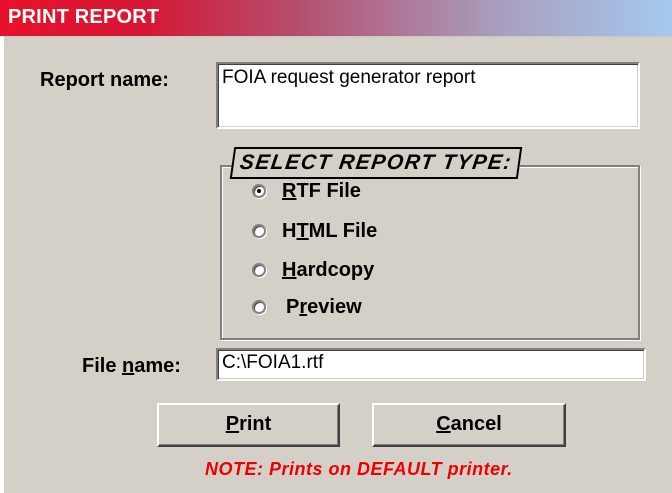 The width and height of the screenshot is (672, 493). I want to click on print-button: Print, so click(248, 425).